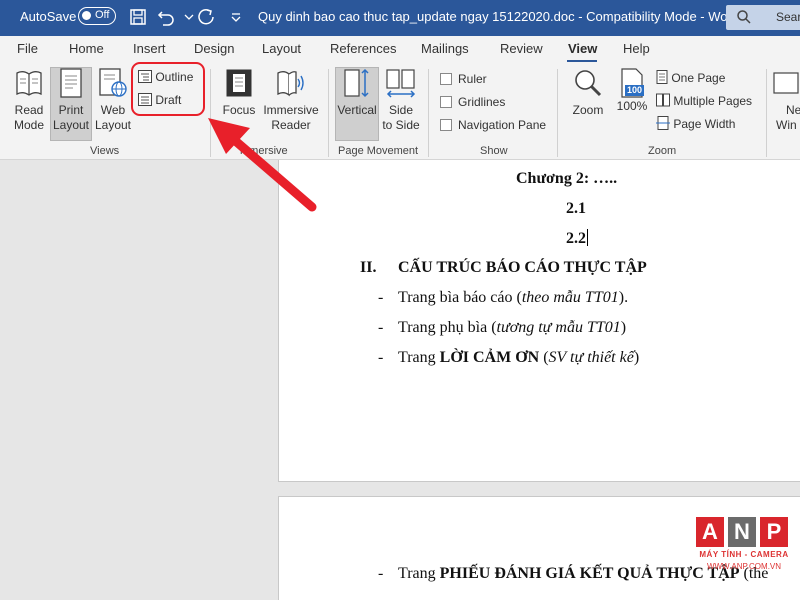 The width and height of the screenshot is (800, 600). What do you see at coordinates (588, 110) in the screenshot?
I see `zoom-label: Zoom` at bounding box center [588, 110].